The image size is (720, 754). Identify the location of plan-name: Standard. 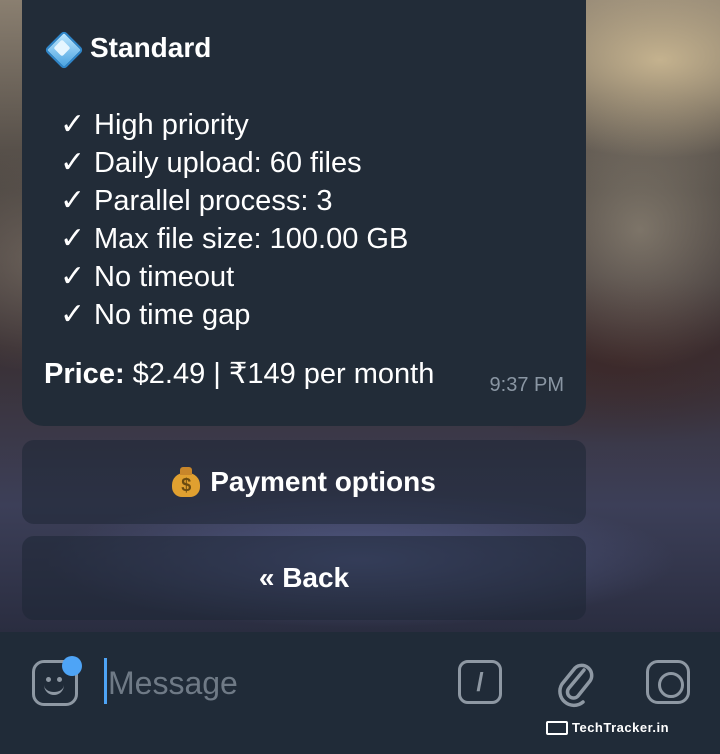
(151, 47).